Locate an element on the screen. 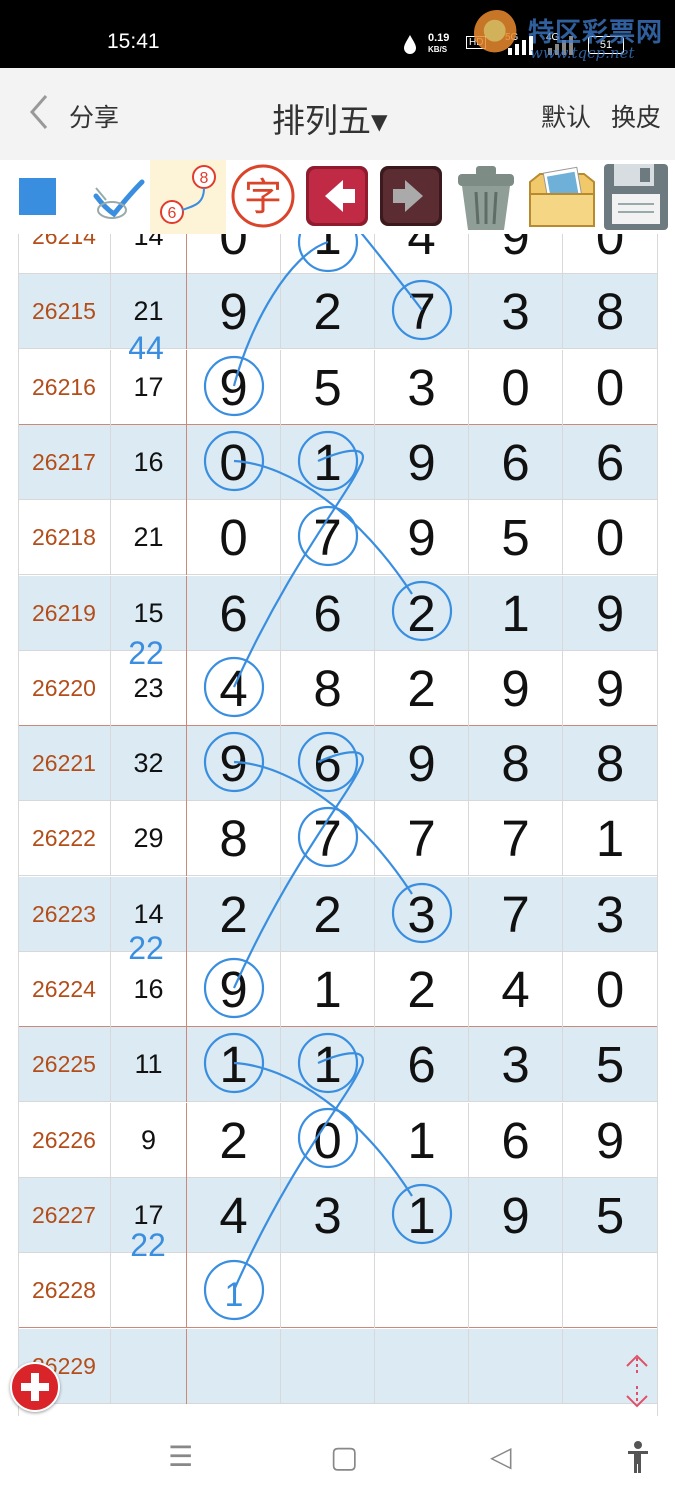 The image size is (675, 1500). default-button: 默认 is located at coordinates (566, 117).